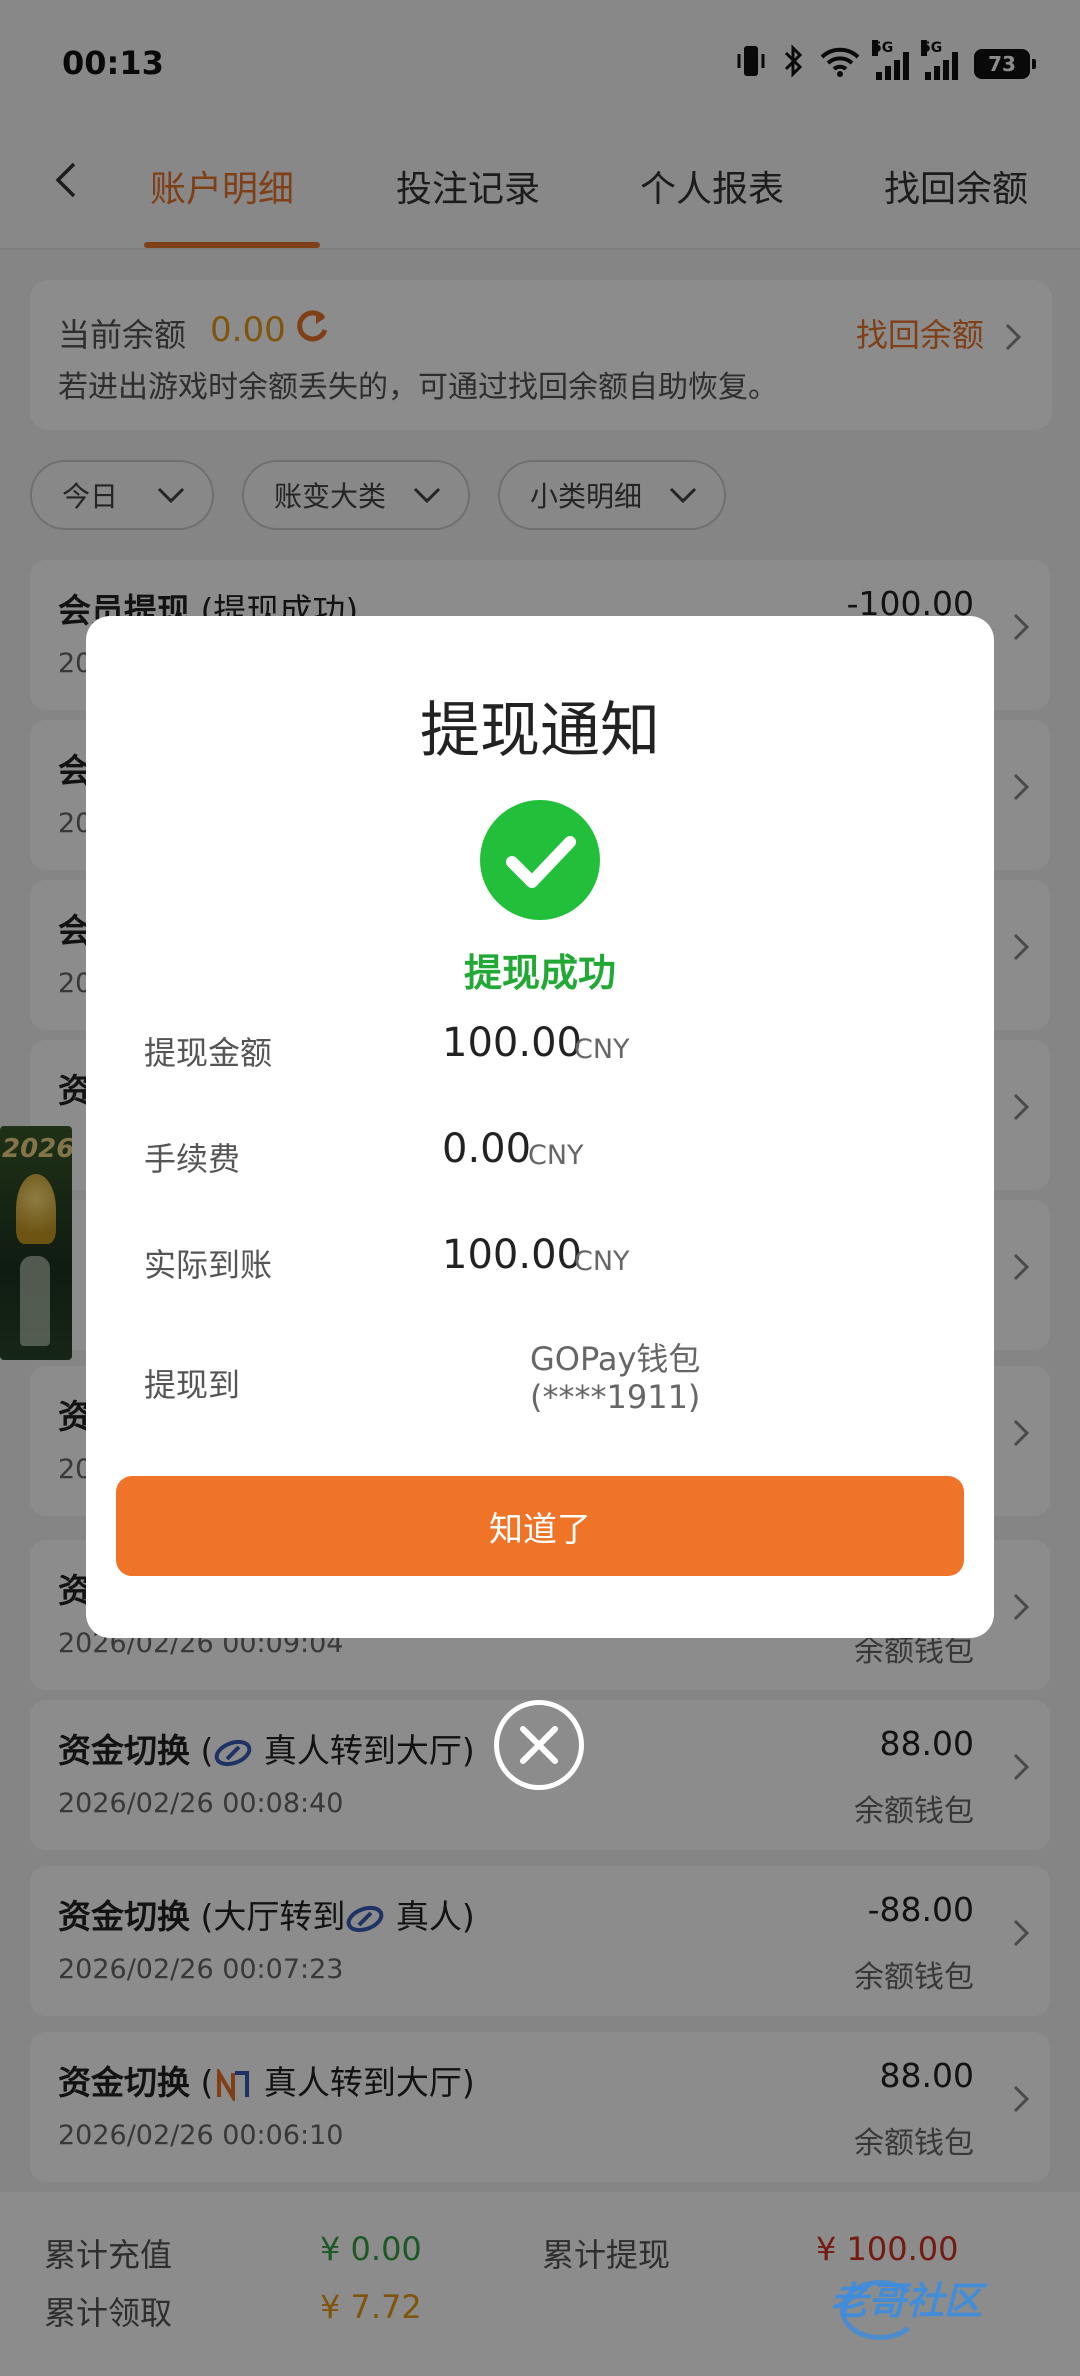 The image size is (1080, 2376). I want to click on destination-wallet-name: GOPay钱包, so click(615, 1359).